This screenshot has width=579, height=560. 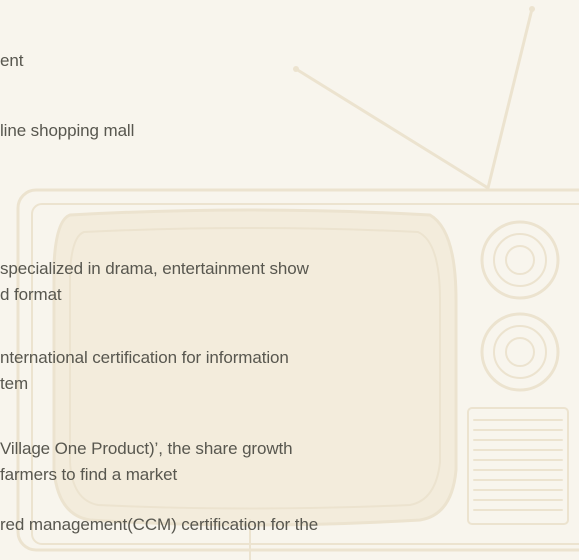 I want to click on history-item-text: line shopping mall, so click(x=67, y=130).